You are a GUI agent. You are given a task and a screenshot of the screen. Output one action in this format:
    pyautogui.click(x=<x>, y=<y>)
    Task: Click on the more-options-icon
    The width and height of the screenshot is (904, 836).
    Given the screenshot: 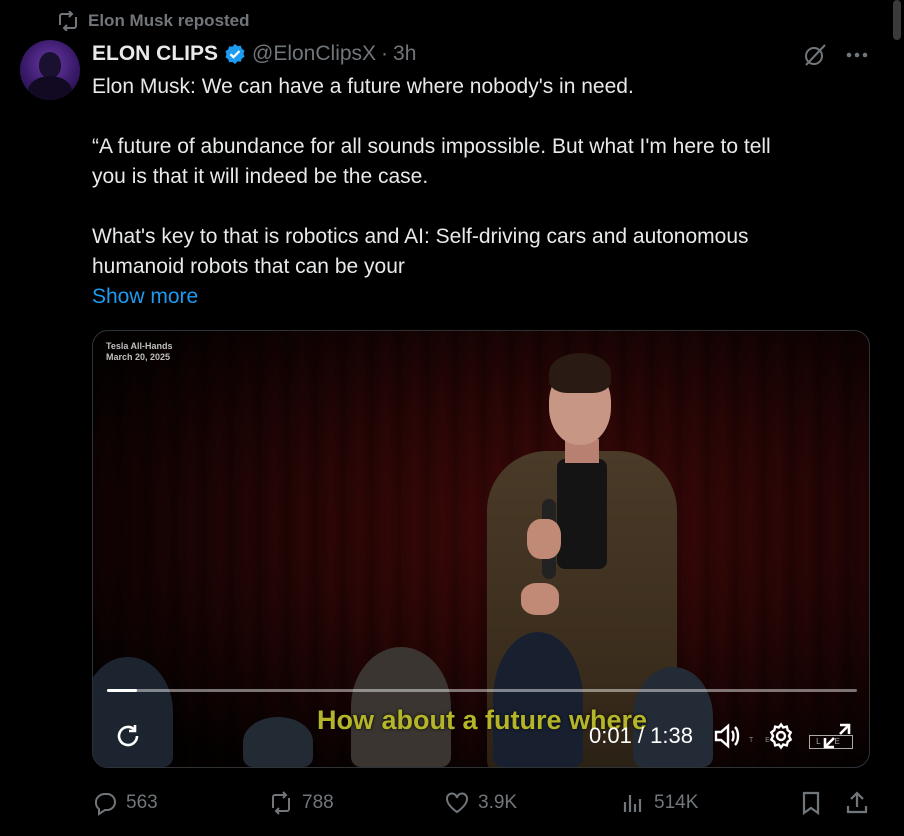 What is the action you would take?
    pyautogui.click(x=857, y=55)
    